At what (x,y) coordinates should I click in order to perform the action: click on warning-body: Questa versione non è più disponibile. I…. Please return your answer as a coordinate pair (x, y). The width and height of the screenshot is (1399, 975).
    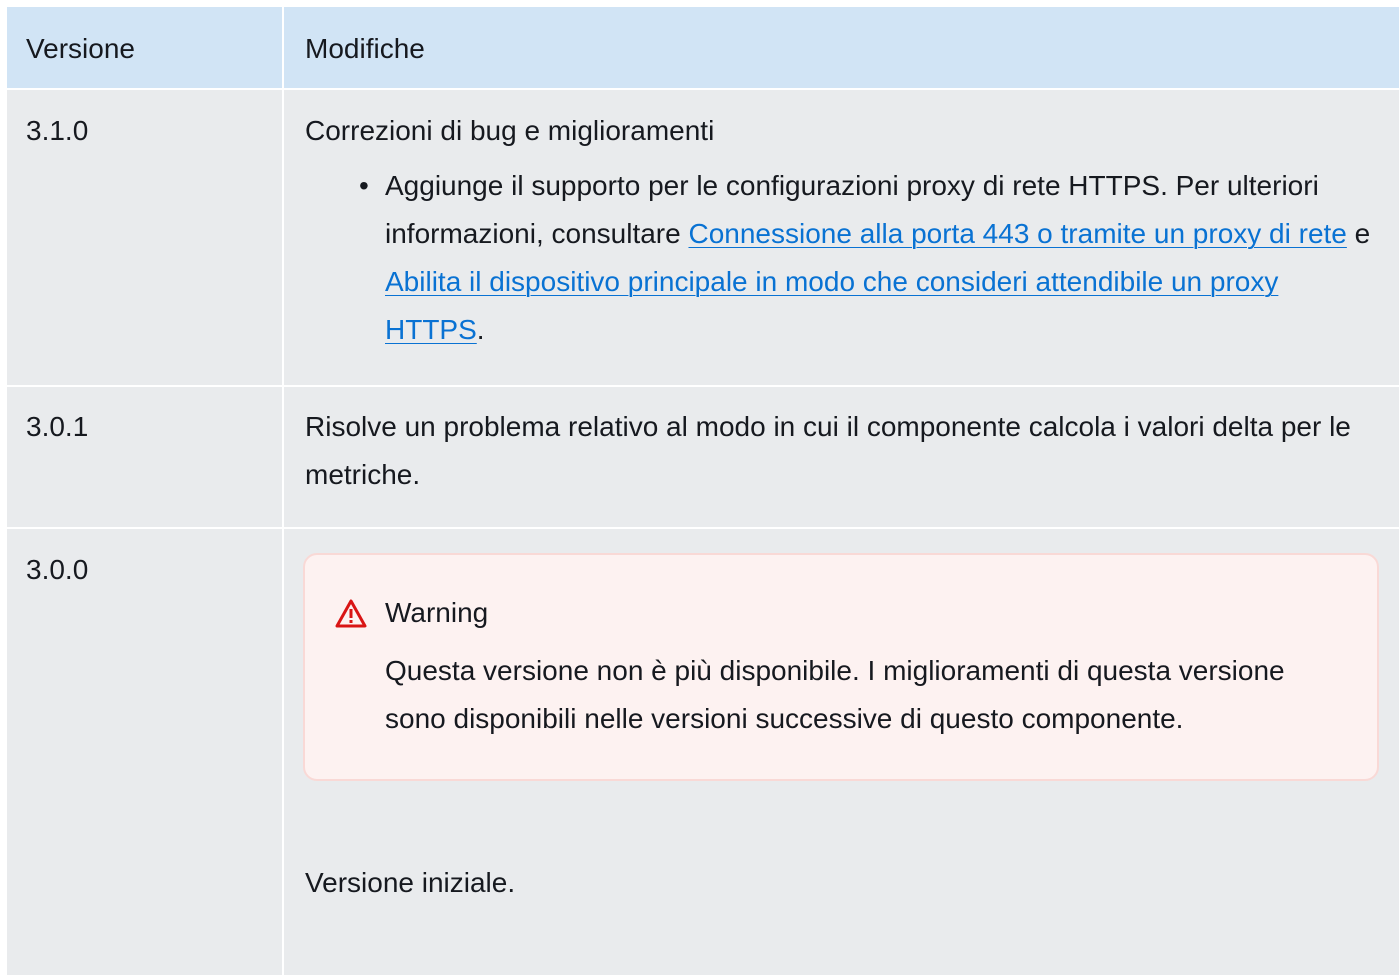
    Looking at the image, I should click on (835, 694).